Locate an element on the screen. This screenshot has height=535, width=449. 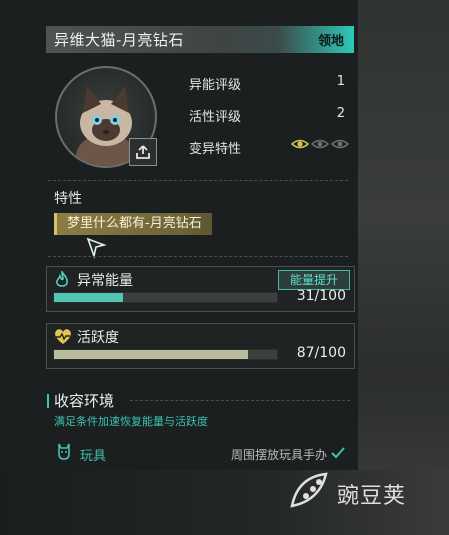
stat-activity-rating: 活性评级 2 is located at coordinates (269, 115).